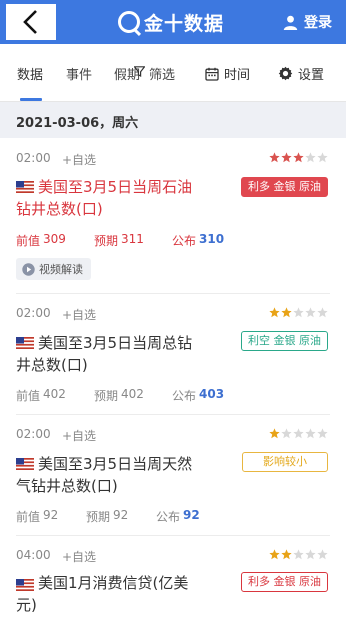  What do you see at coordinates (237, 75) in the screenshot?
I see `time-label: 时间` at bounding box center [237, 75].